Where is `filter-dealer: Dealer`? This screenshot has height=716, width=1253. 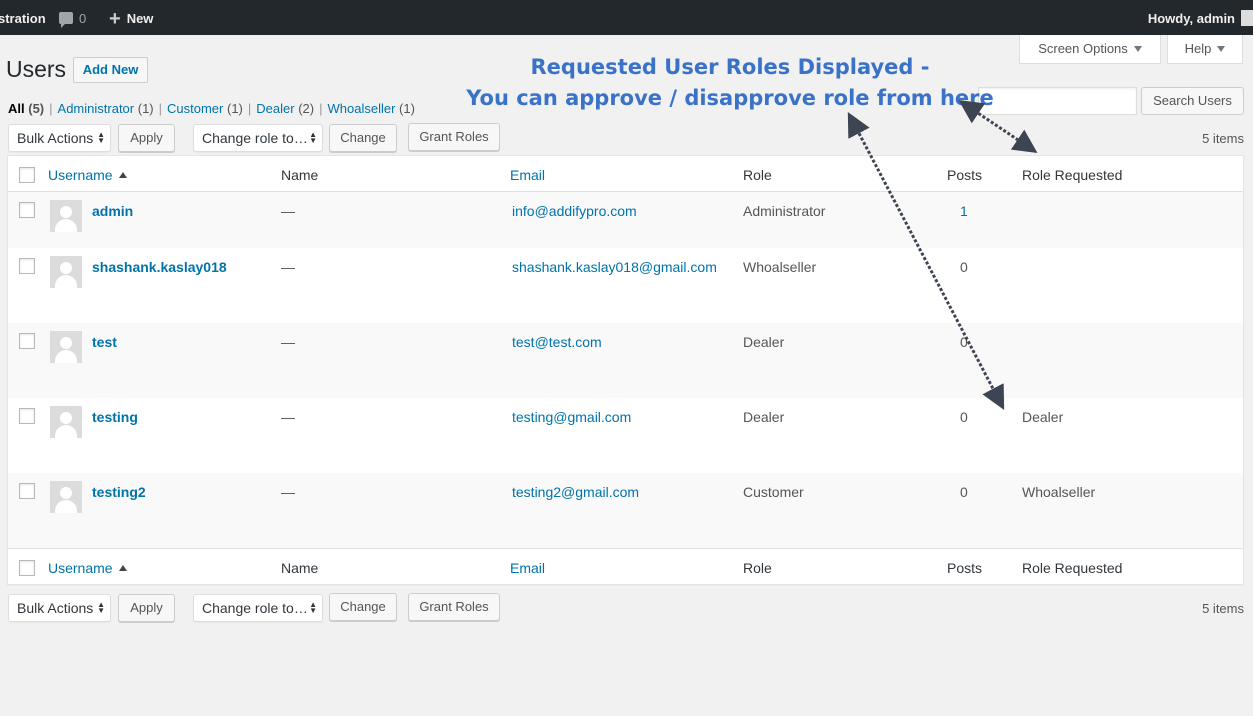
filter-dealer: Dealer is located at coordinates (275, 108).